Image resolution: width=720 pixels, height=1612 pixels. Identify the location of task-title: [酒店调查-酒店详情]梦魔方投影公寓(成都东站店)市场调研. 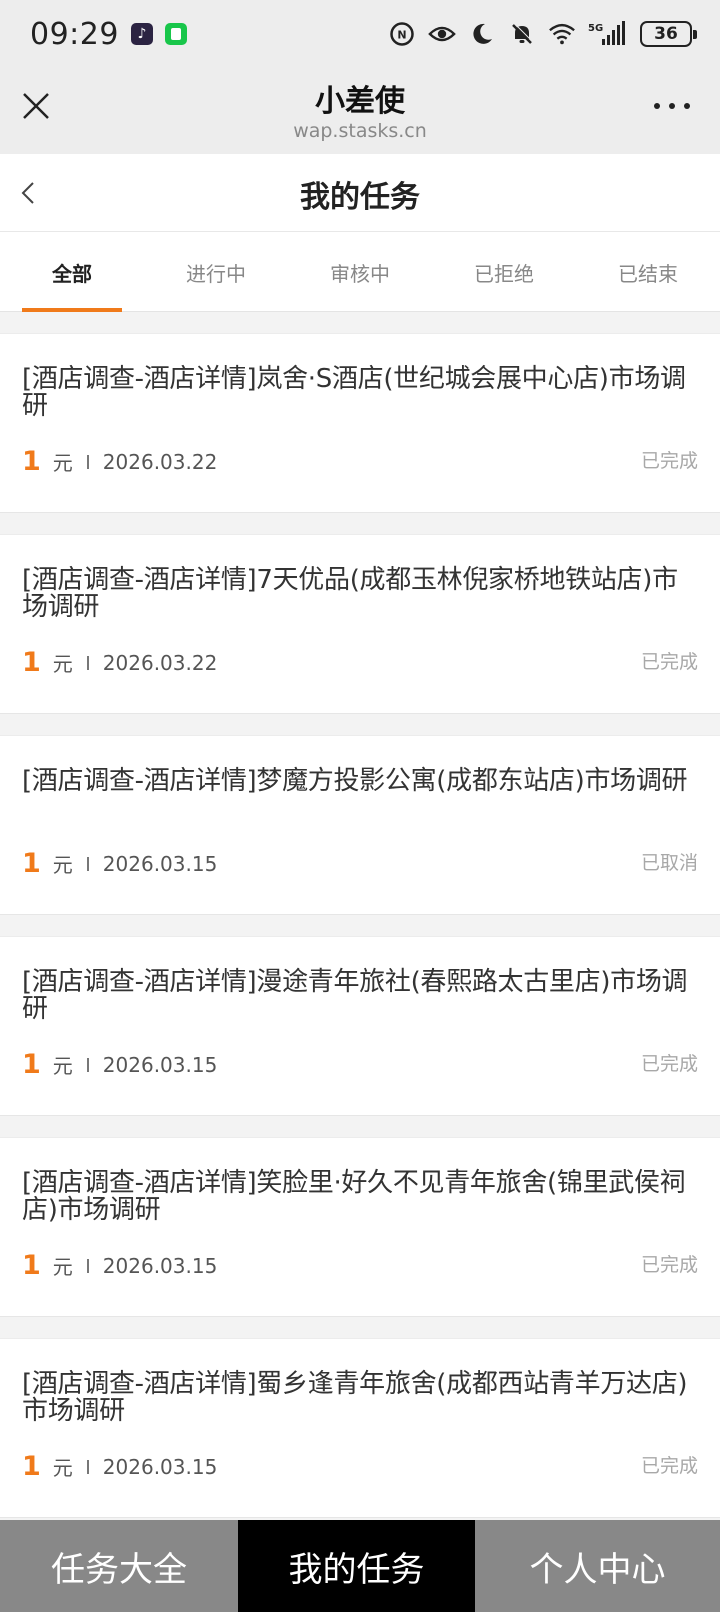
(355, 781).